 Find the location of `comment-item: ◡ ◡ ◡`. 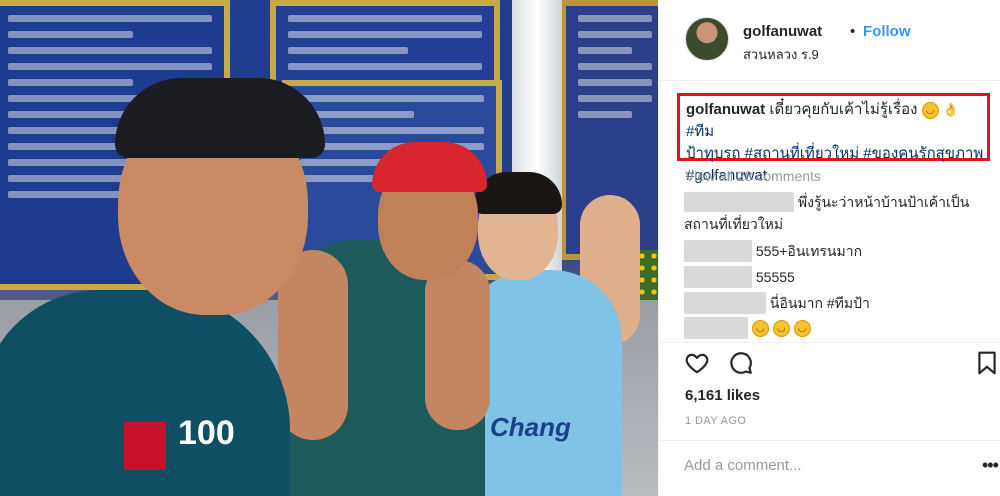

comment-item: ◡ ◡ ◡ is located at coordinates (747, 328).